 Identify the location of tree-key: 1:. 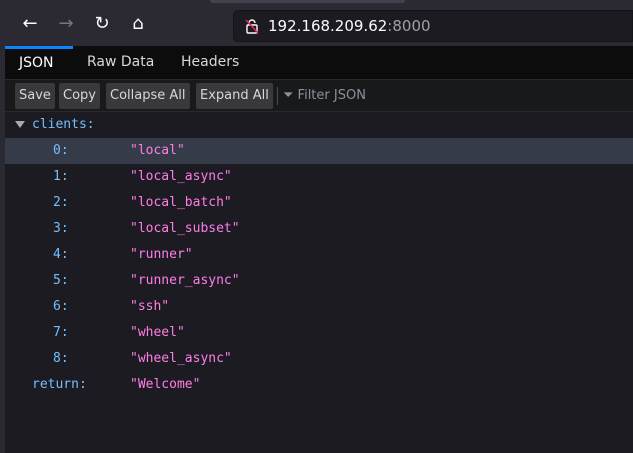
(61, 176).